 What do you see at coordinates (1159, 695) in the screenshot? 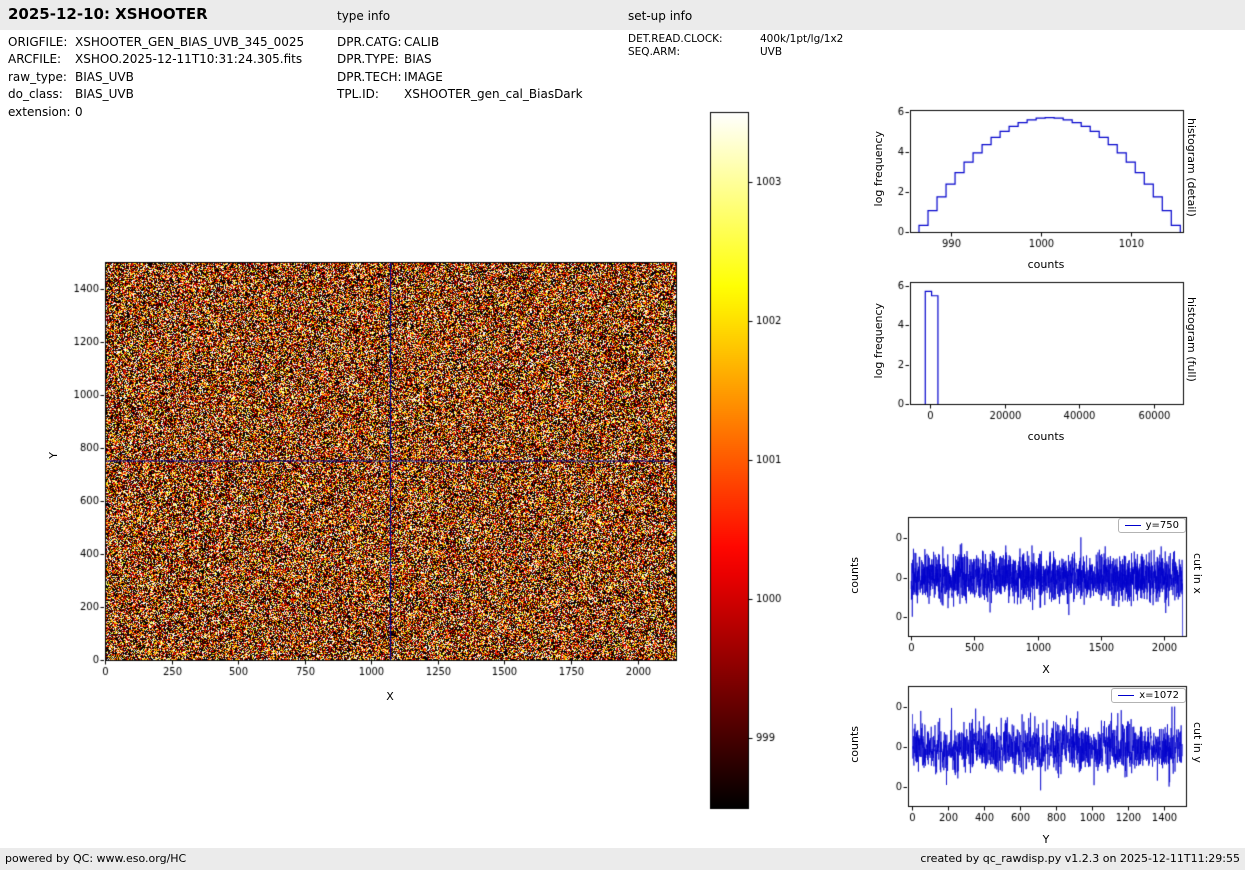
I see `cut-y-legend-label: x=1072` at bounding box center [1159, 695].